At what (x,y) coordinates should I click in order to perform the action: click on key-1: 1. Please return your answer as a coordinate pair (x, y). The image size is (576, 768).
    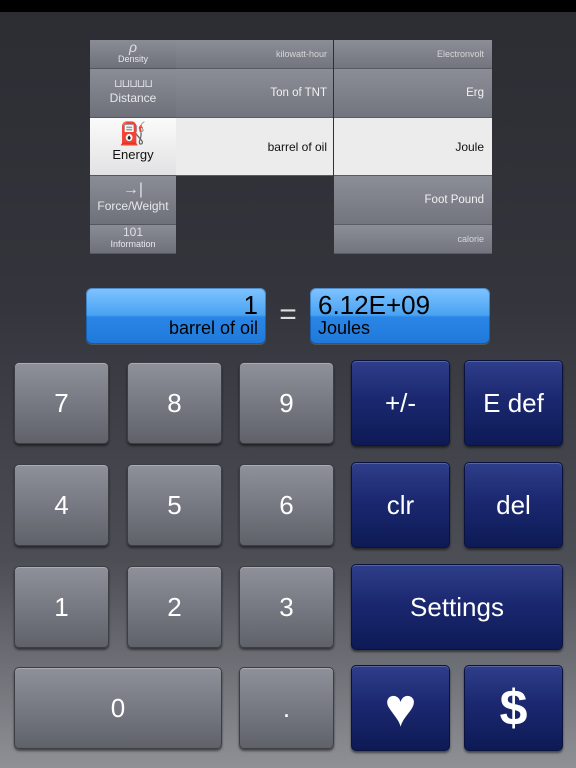
    Looking at the image, I should click on (61, 607).